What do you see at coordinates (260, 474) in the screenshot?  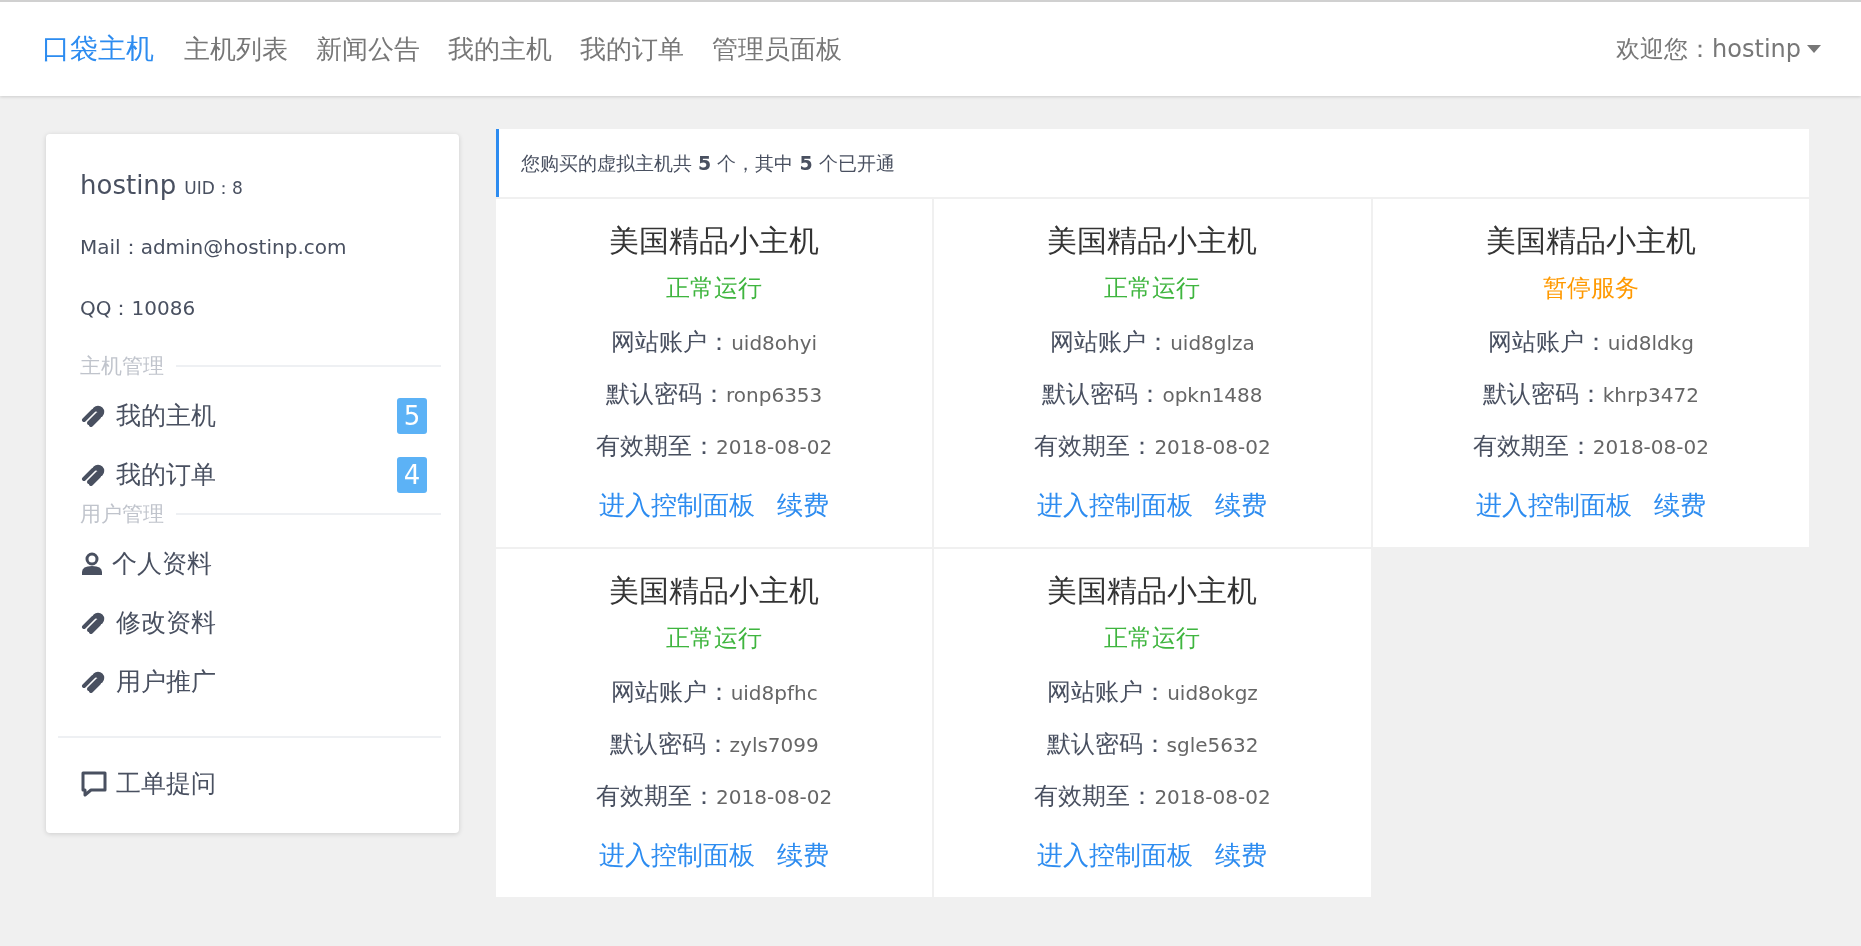 I see `sidebar-item: 我的订单 4` at bounding box center [260, 474].